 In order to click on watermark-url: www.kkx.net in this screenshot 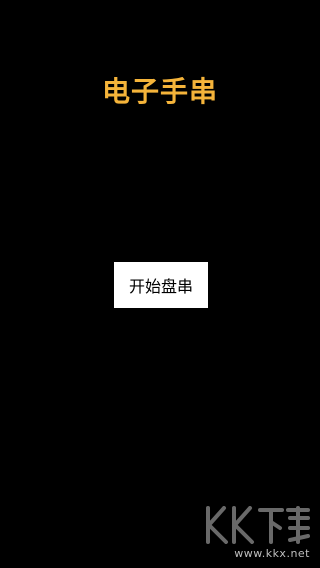, I will do `click(272, 553)`.